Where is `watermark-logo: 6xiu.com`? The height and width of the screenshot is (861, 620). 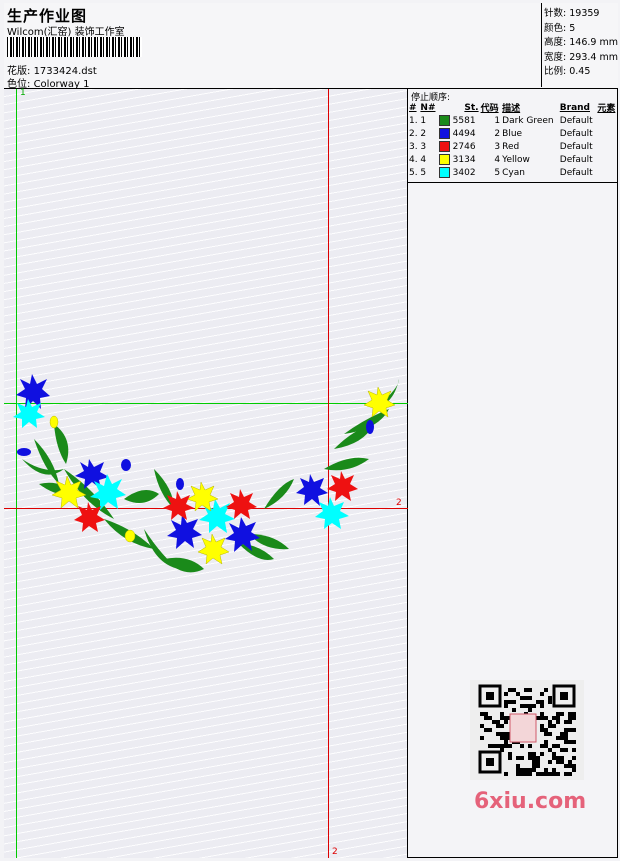
watermark-logo: 6xiu.com is located at coordinates (530, 801).